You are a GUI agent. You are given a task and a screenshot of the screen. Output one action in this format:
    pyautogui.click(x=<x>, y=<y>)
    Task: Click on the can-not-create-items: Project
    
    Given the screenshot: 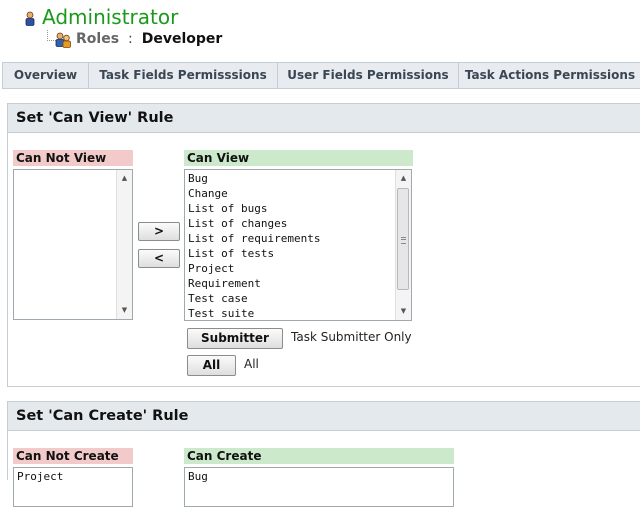 What is the action you would take?
    pyautogui.click(x=40, y=476)
    